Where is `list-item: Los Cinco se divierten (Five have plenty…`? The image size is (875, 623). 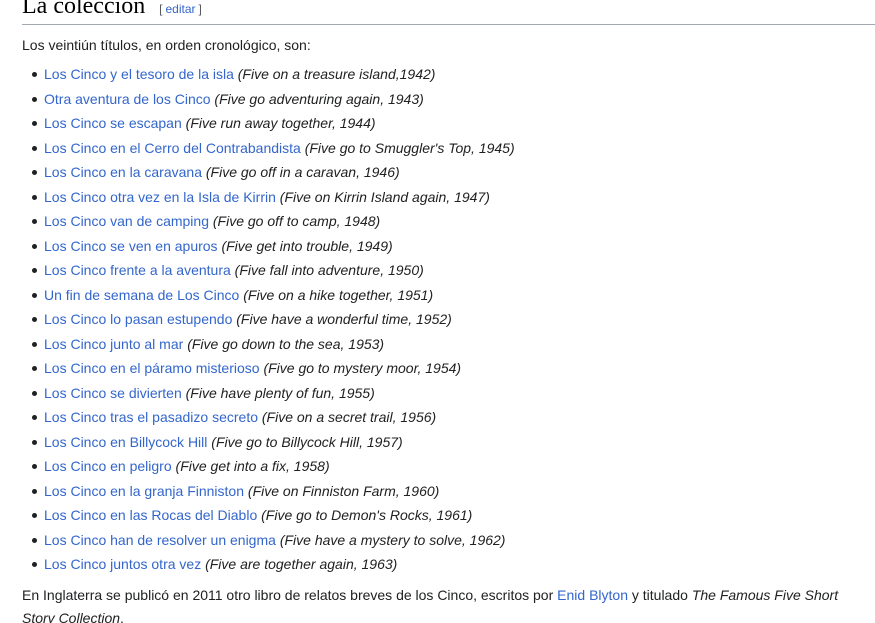
list-item: Los Cinco se divierten (Five have plenty… is located at coordinates (268, 393).